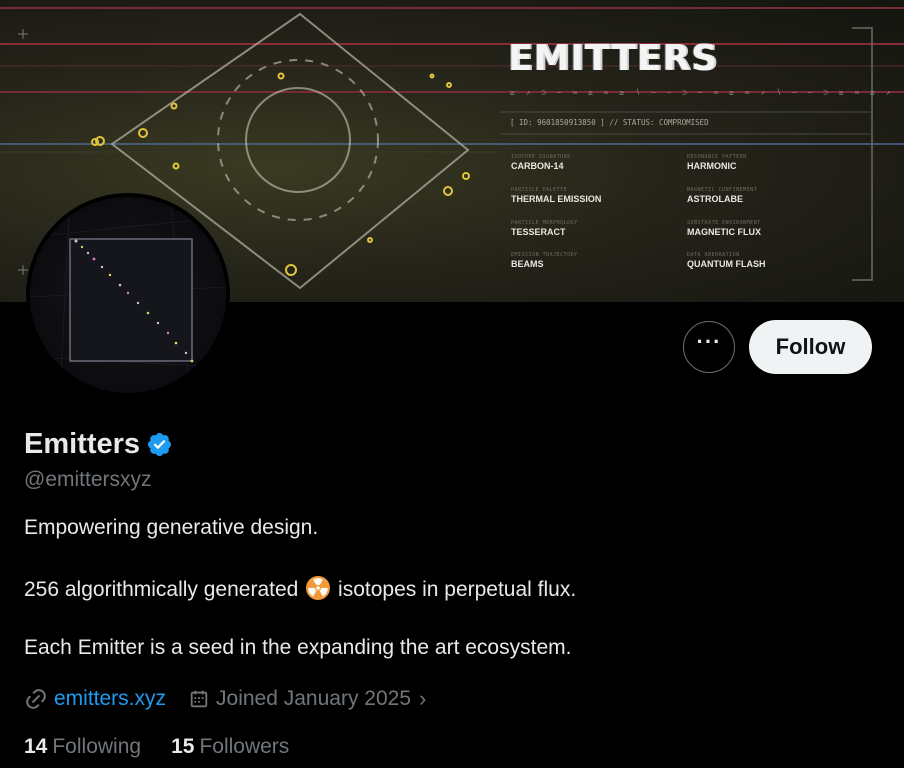 The height and width of the screenshot is (768, 904). Describe the element at coordinates (161, 589) in the screenshot. I see `bio-line-2-start: 256 algorithmically generated` at that location.